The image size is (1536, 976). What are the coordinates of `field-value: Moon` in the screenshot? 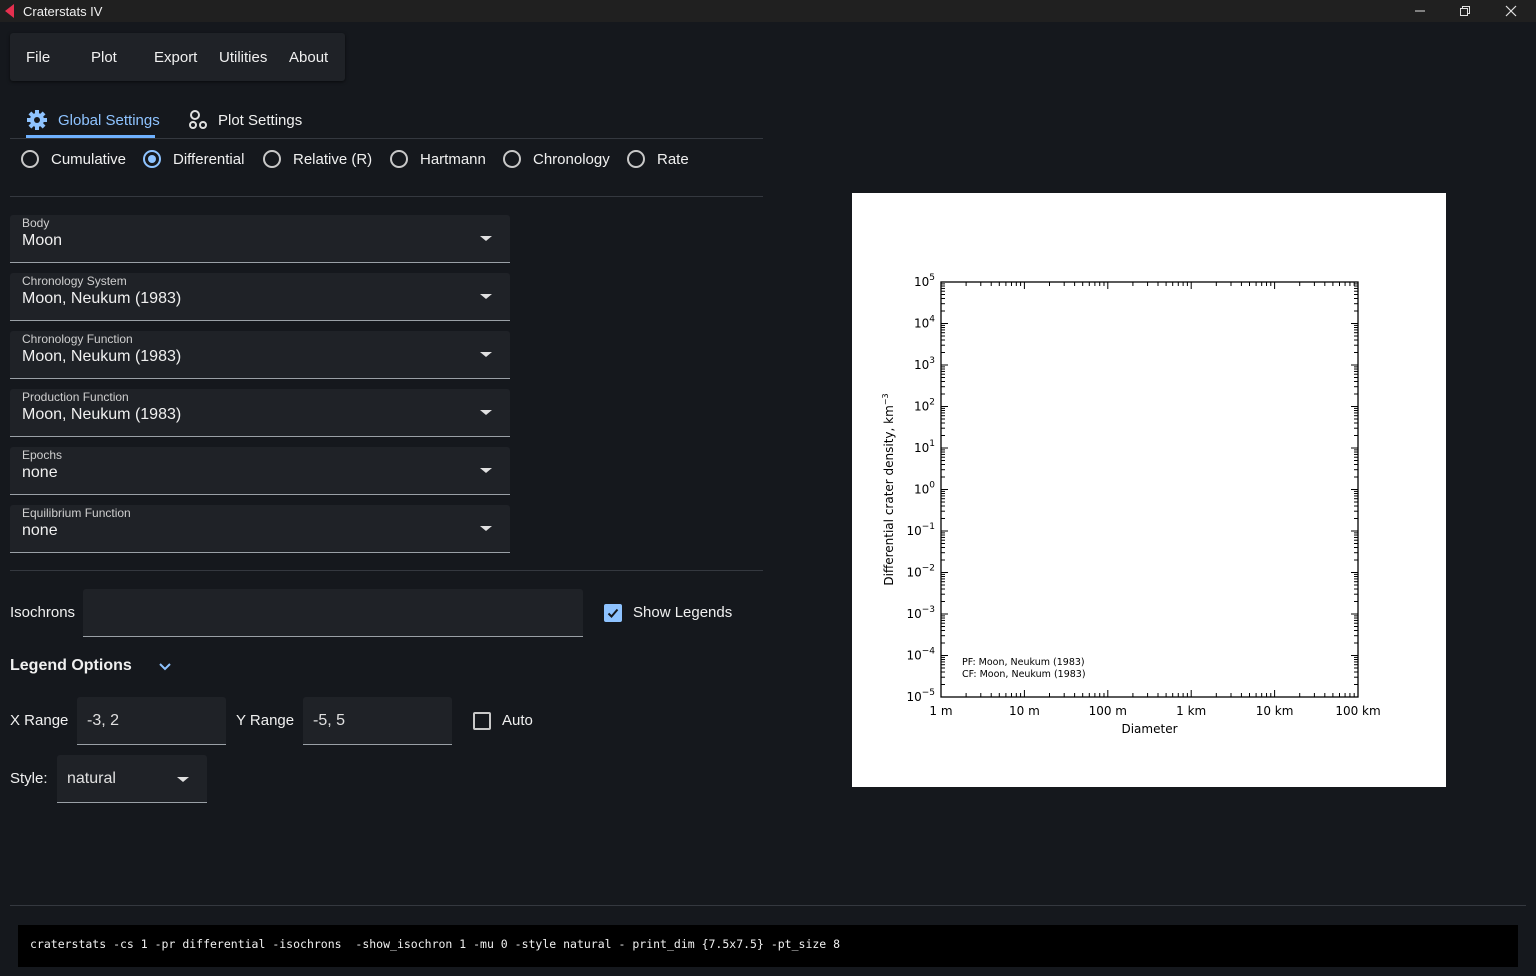 It's located at (42, 240).